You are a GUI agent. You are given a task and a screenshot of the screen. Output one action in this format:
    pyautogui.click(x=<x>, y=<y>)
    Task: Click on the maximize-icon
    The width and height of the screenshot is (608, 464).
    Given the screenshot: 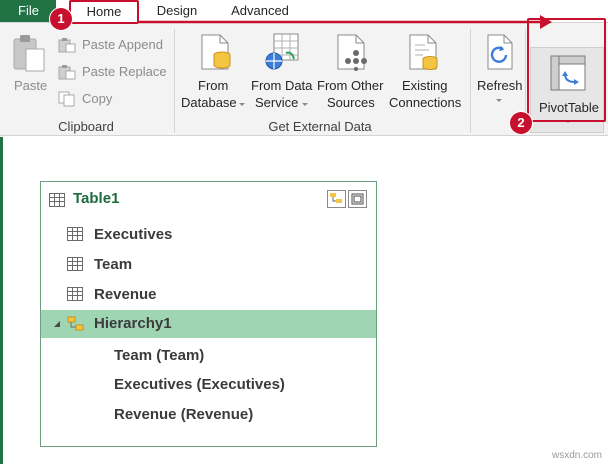 What is the action you would take?
    pyautogui.click(x=357, y=199)
    